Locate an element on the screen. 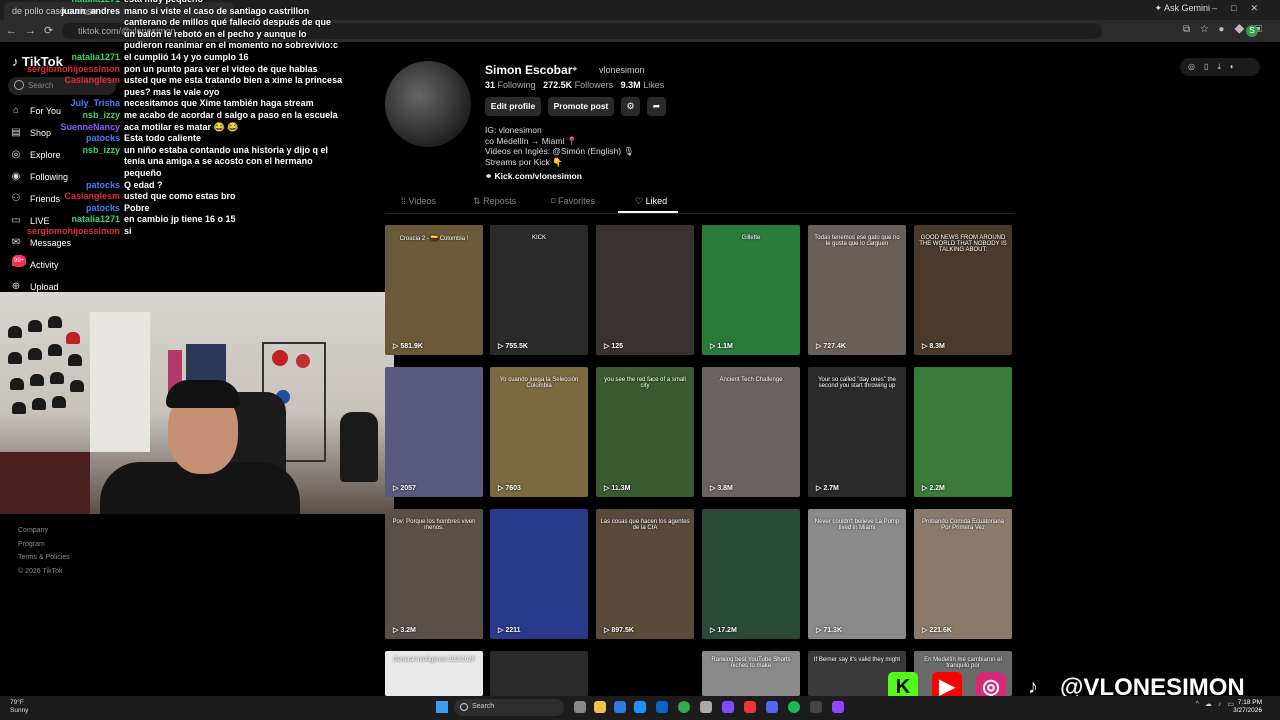  video-tile: Croacia 2 - 🇨🇴 Colombia ! ▷ 581.9K is located at coordinates (434, 290).